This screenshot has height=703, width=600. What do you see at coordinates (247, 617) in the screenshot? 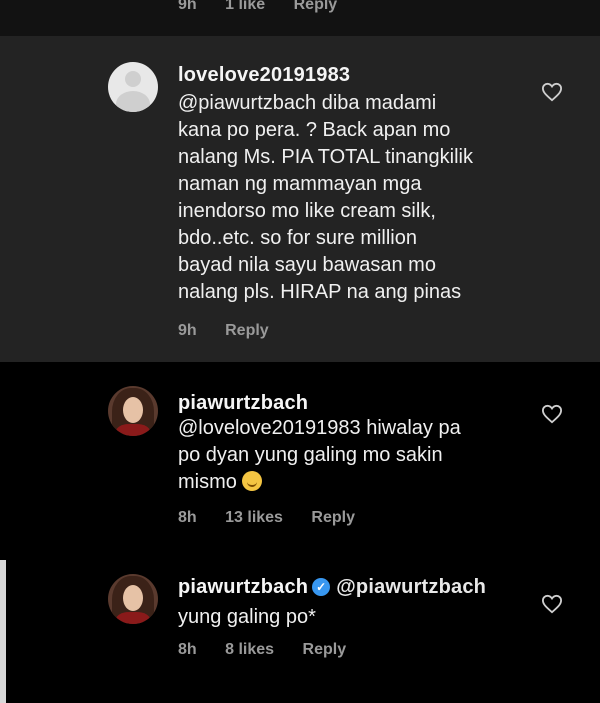
I see `comment-text: yung galing po*` at bounding box center [247, 617].